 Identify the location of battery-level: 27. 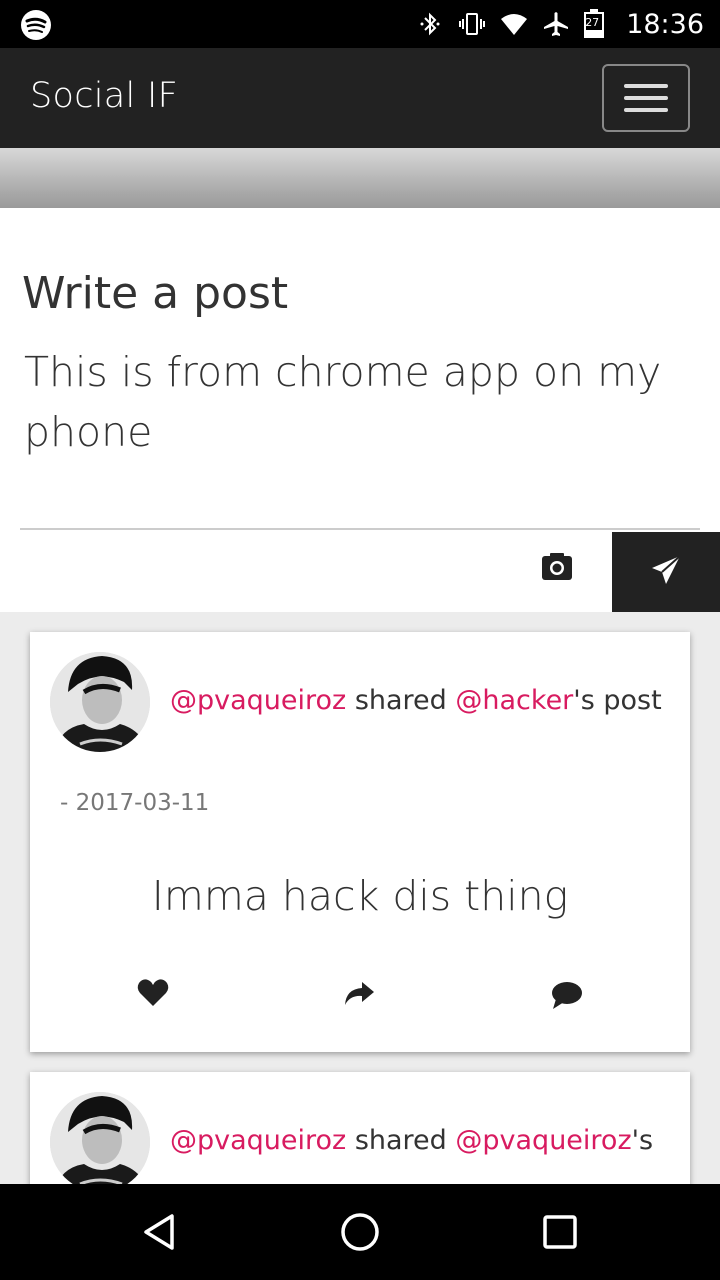
(592, 22).